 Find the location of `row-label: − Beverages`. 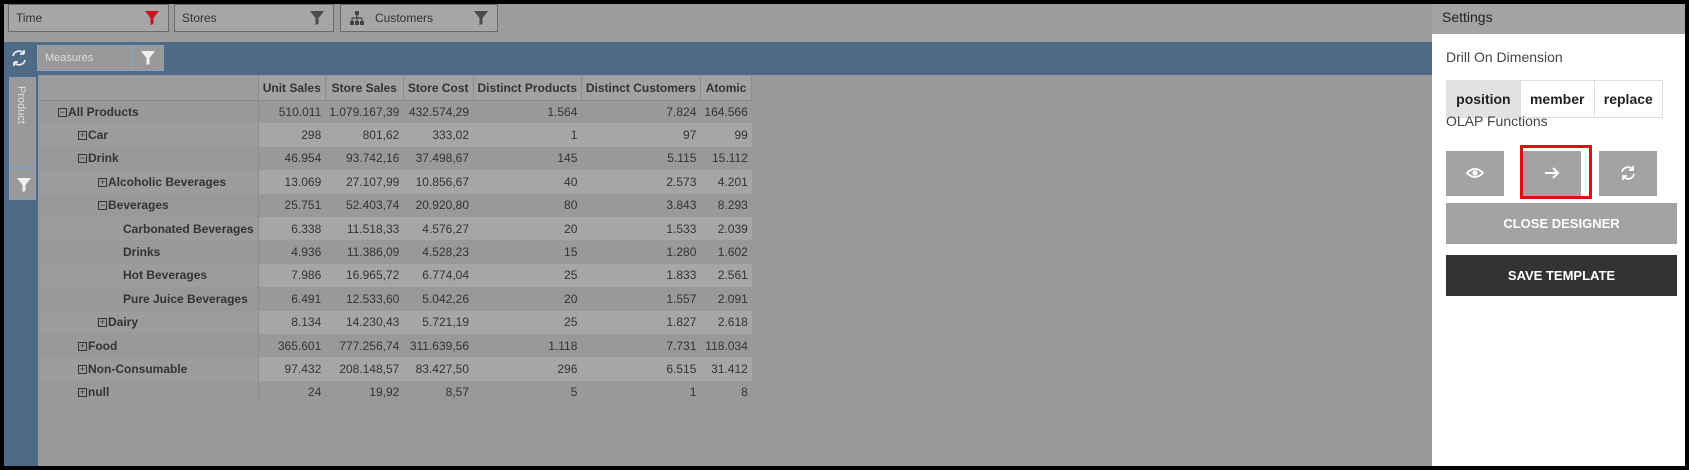

row-label: − Beverages is located at coordinates (149, 205).